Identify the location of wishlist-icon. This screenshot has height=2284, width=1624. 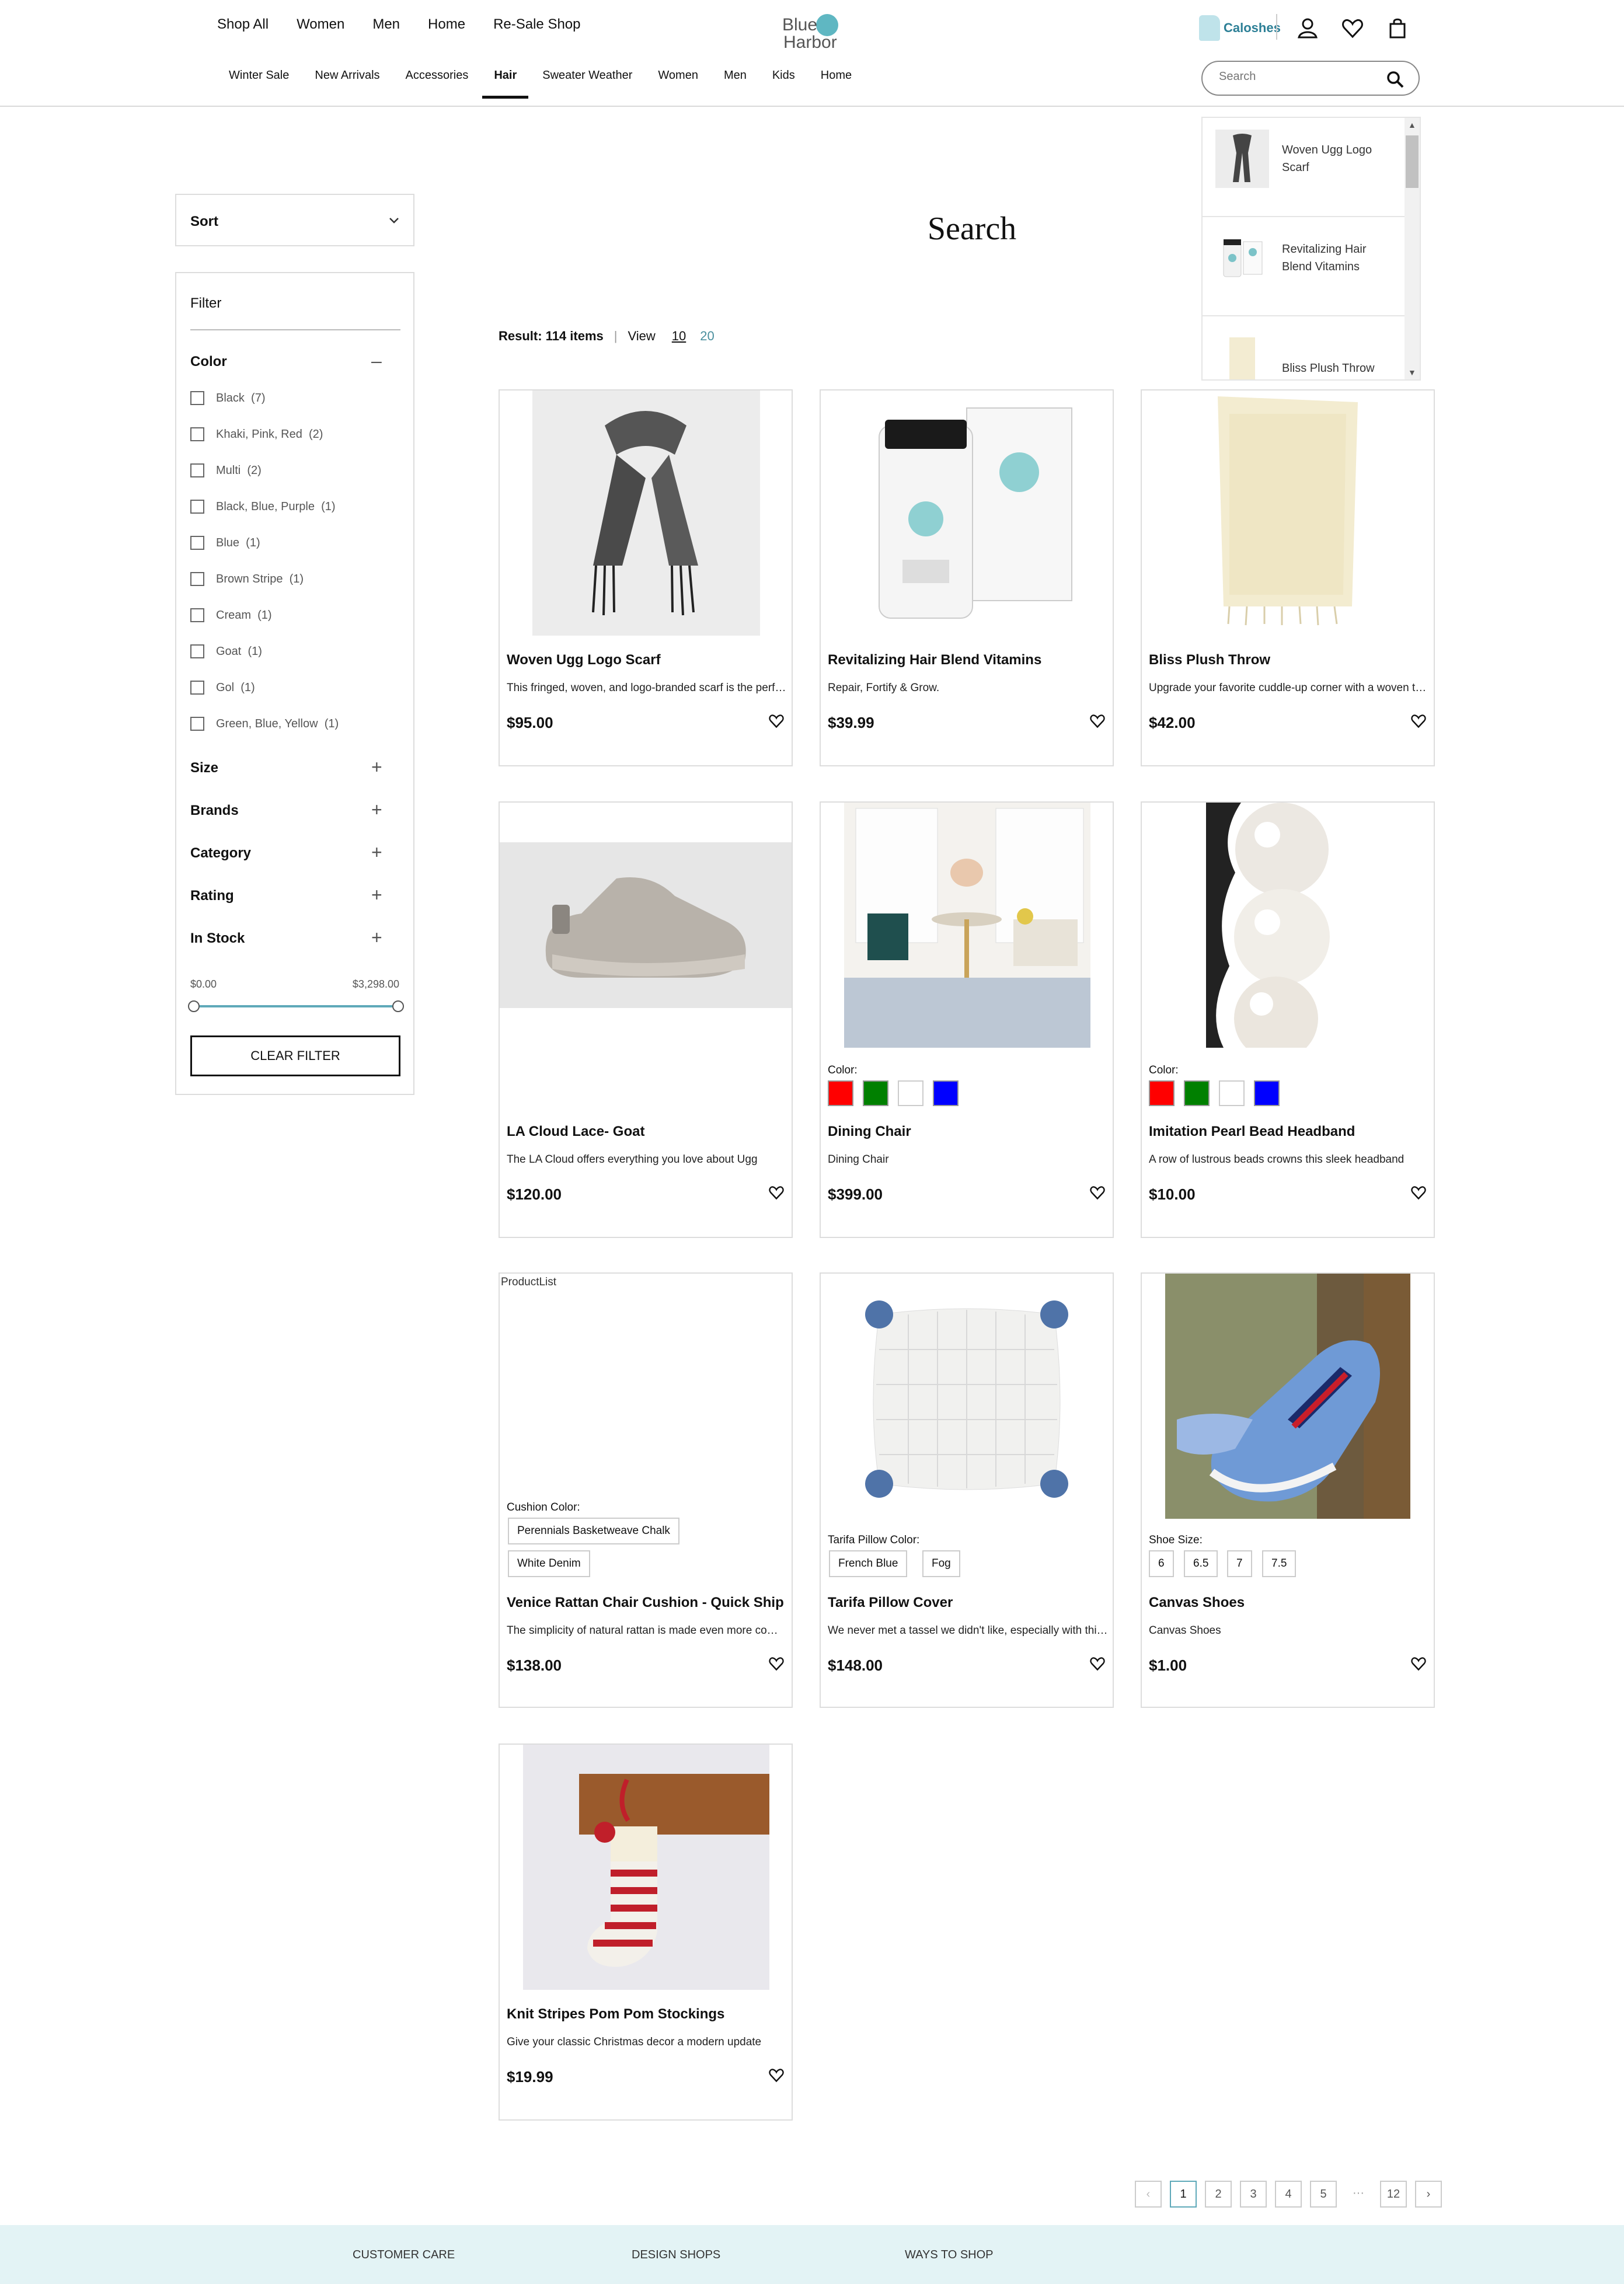
(1352, 28).